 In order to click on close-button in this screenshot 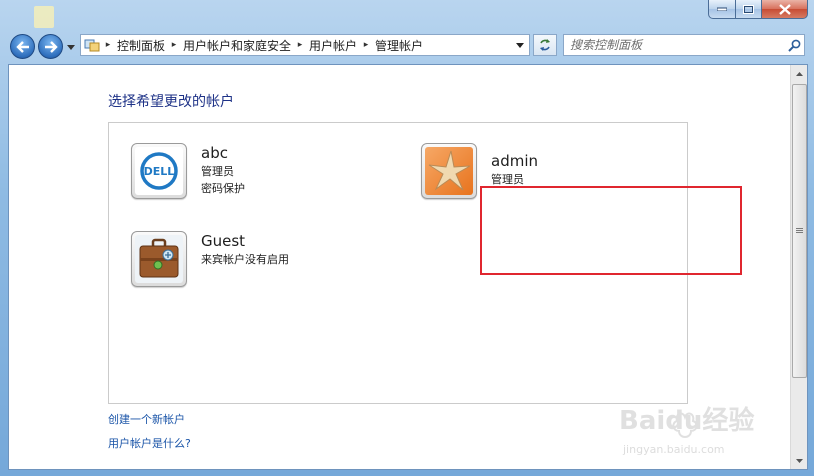, I will do `click(785, 9)`.